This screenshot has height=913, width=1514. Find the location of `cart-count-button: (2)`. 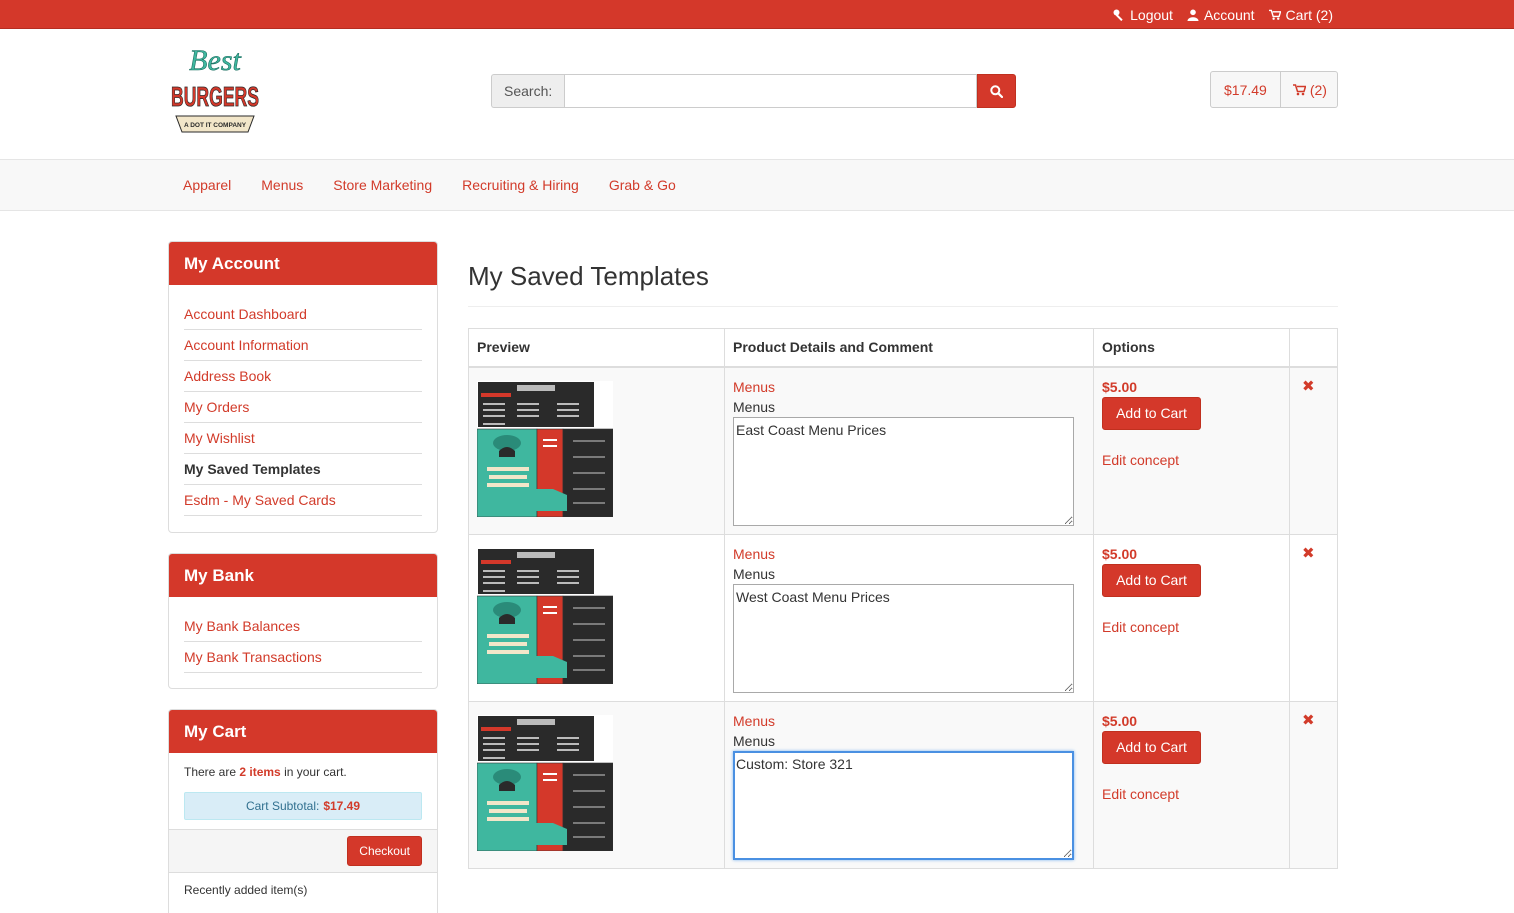

cart-count-button: (2) is located at coordinates (1309, 89).